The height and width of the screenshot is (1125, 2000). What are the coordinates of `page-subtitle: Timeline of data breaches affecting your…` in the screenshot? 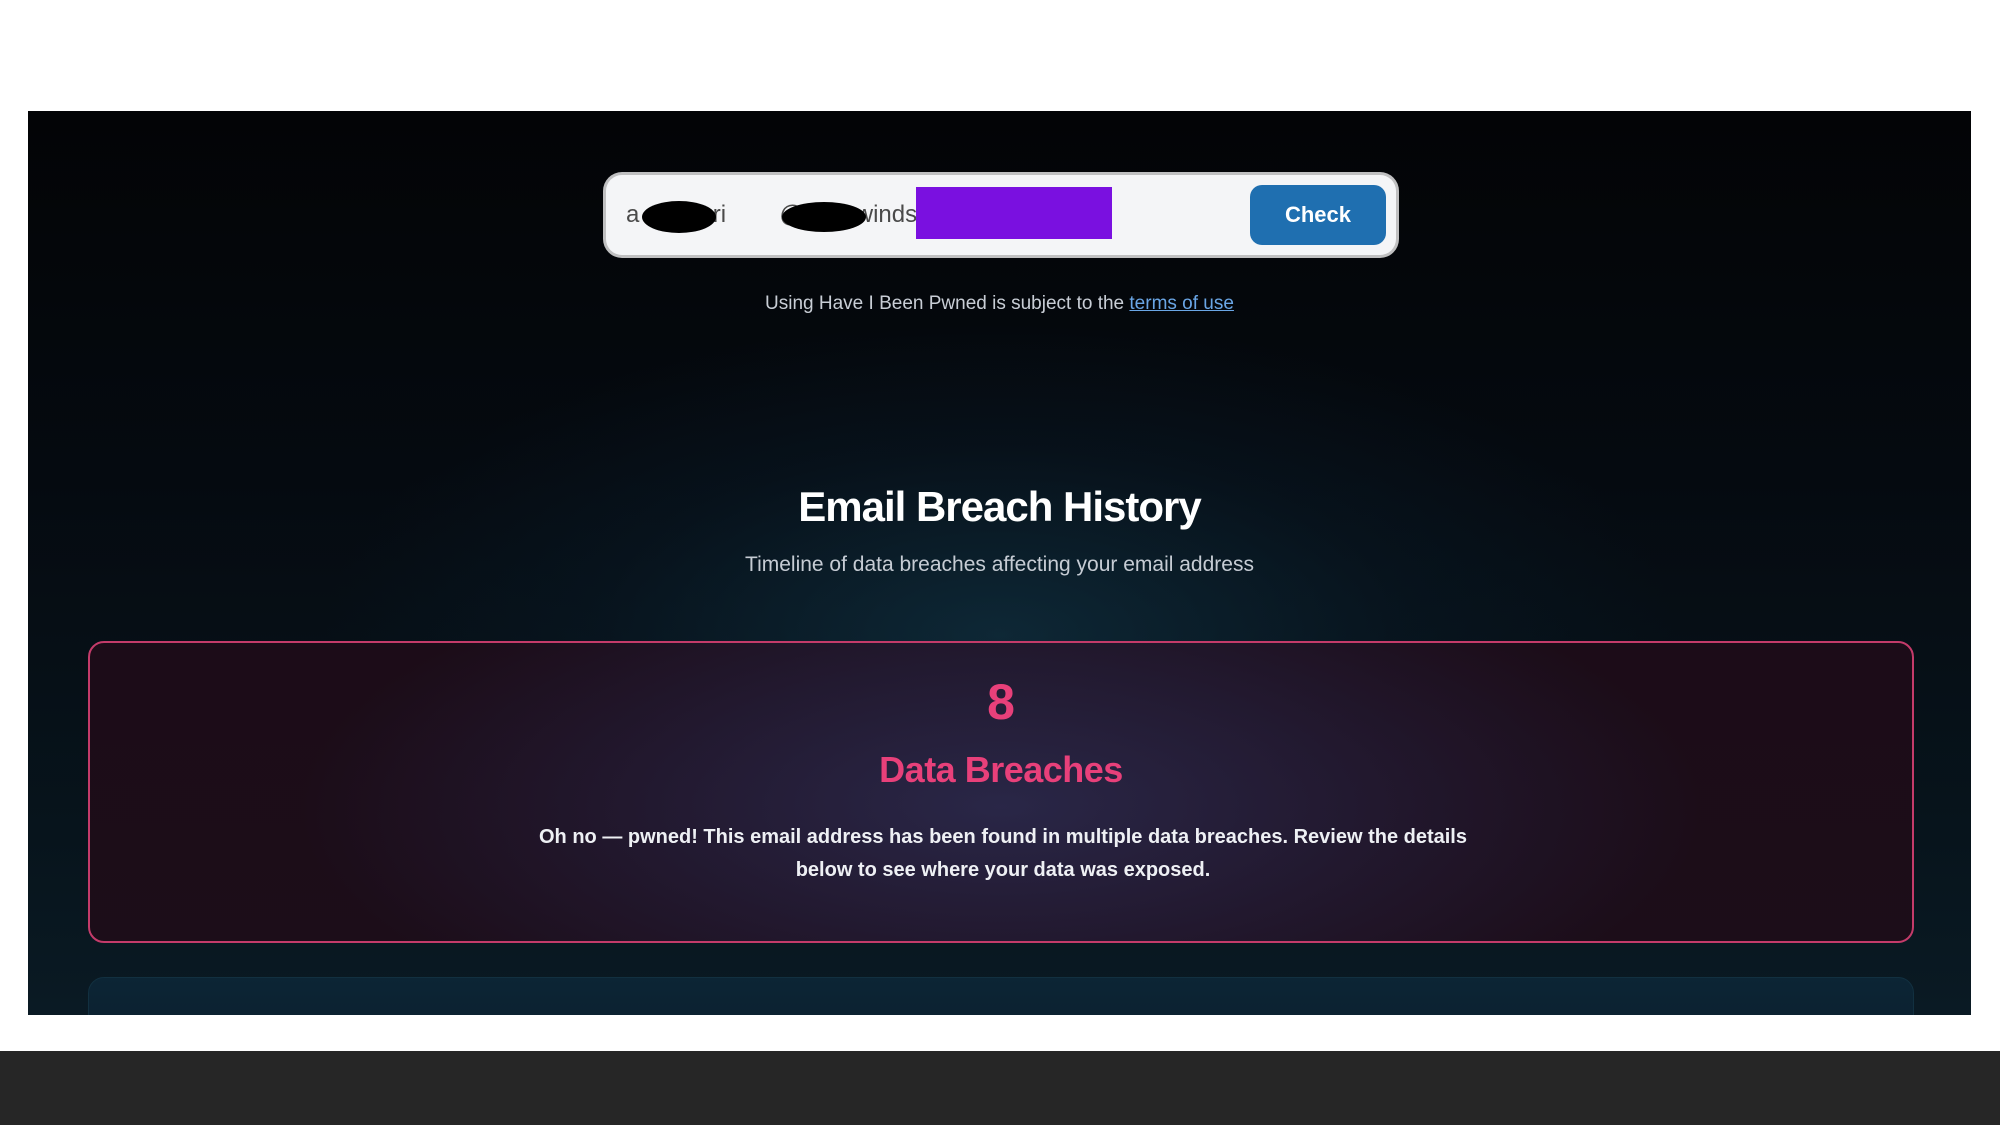 It's located at (999, 564).